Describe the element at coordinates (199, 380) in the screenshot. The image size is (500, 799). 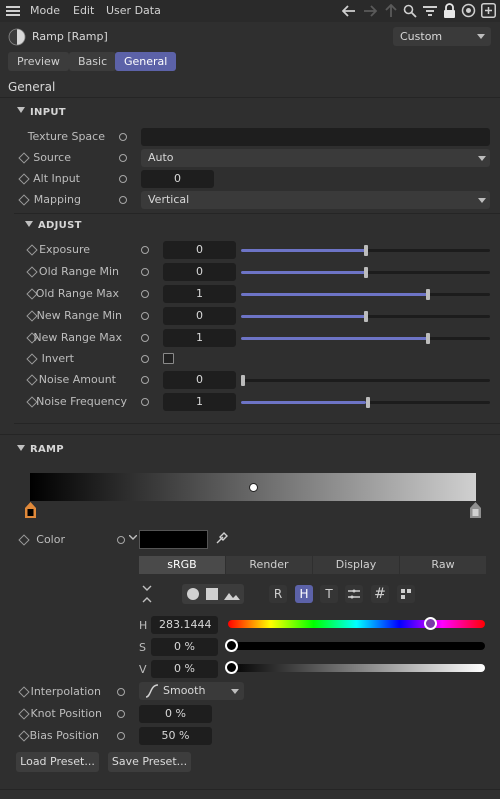
I see `noise-amount-field: 0` at that location.